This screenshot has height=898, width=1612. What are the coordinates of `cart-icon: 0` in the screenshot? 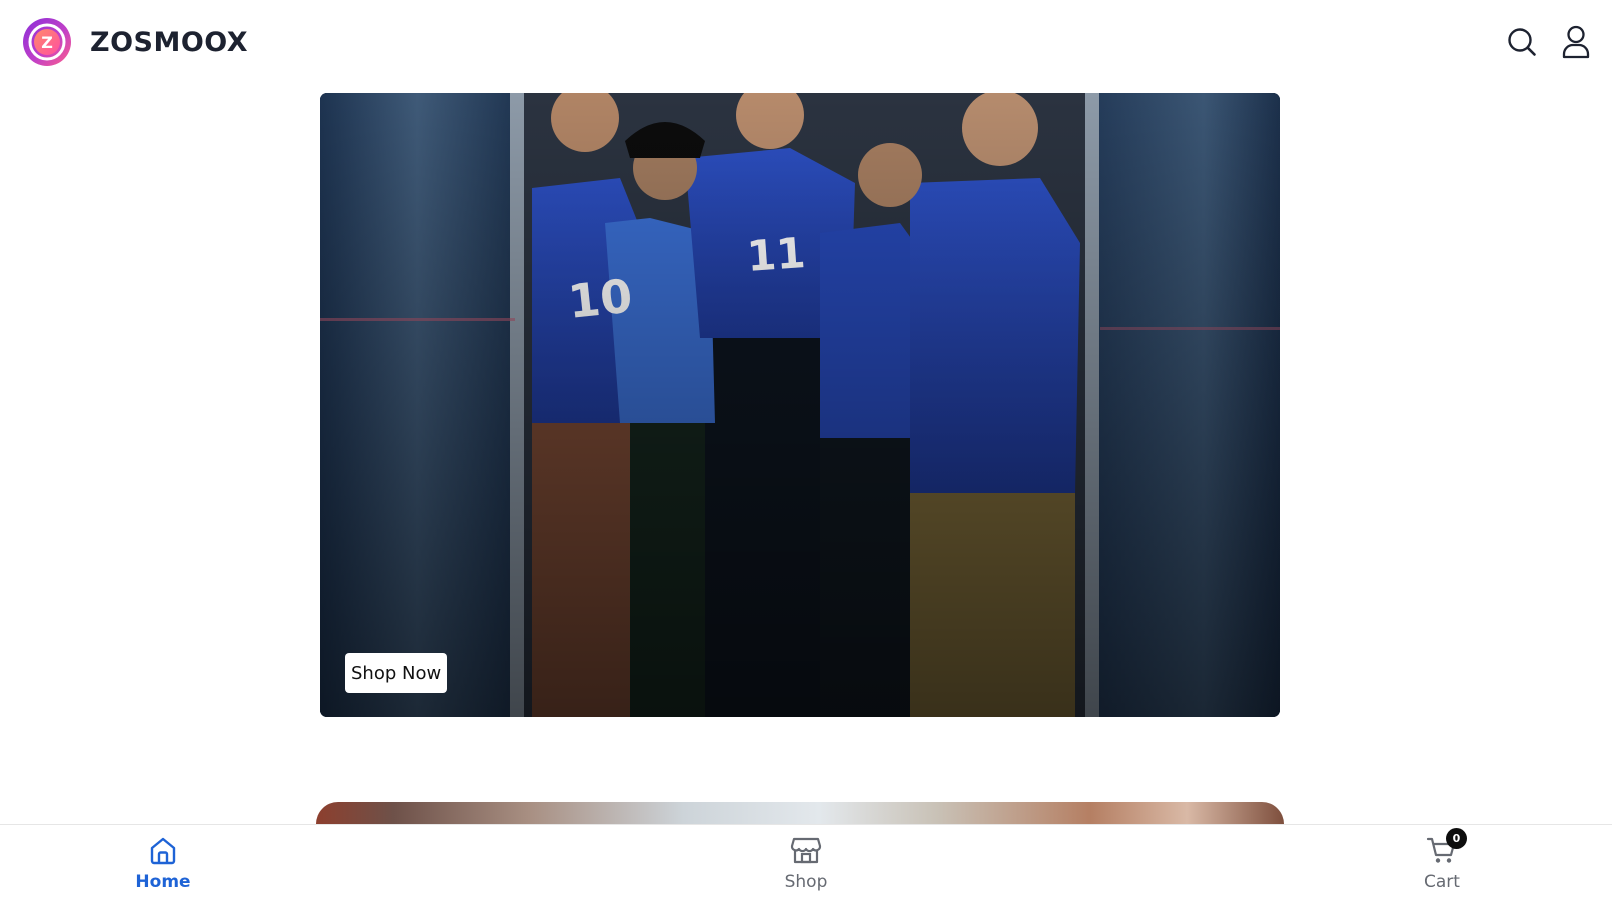 It's located at (1446, 847).